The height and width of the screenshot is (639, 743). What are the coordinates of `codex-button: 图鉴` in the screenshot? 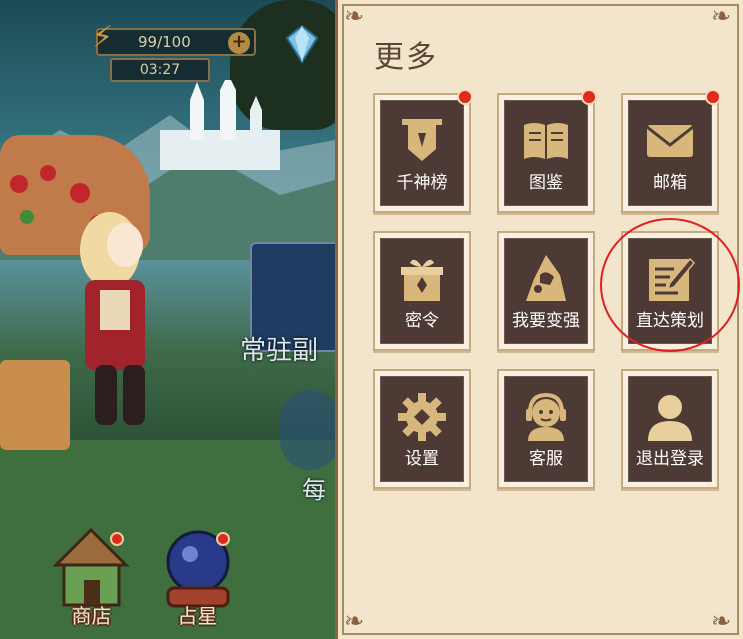 It's located at (547, 151).